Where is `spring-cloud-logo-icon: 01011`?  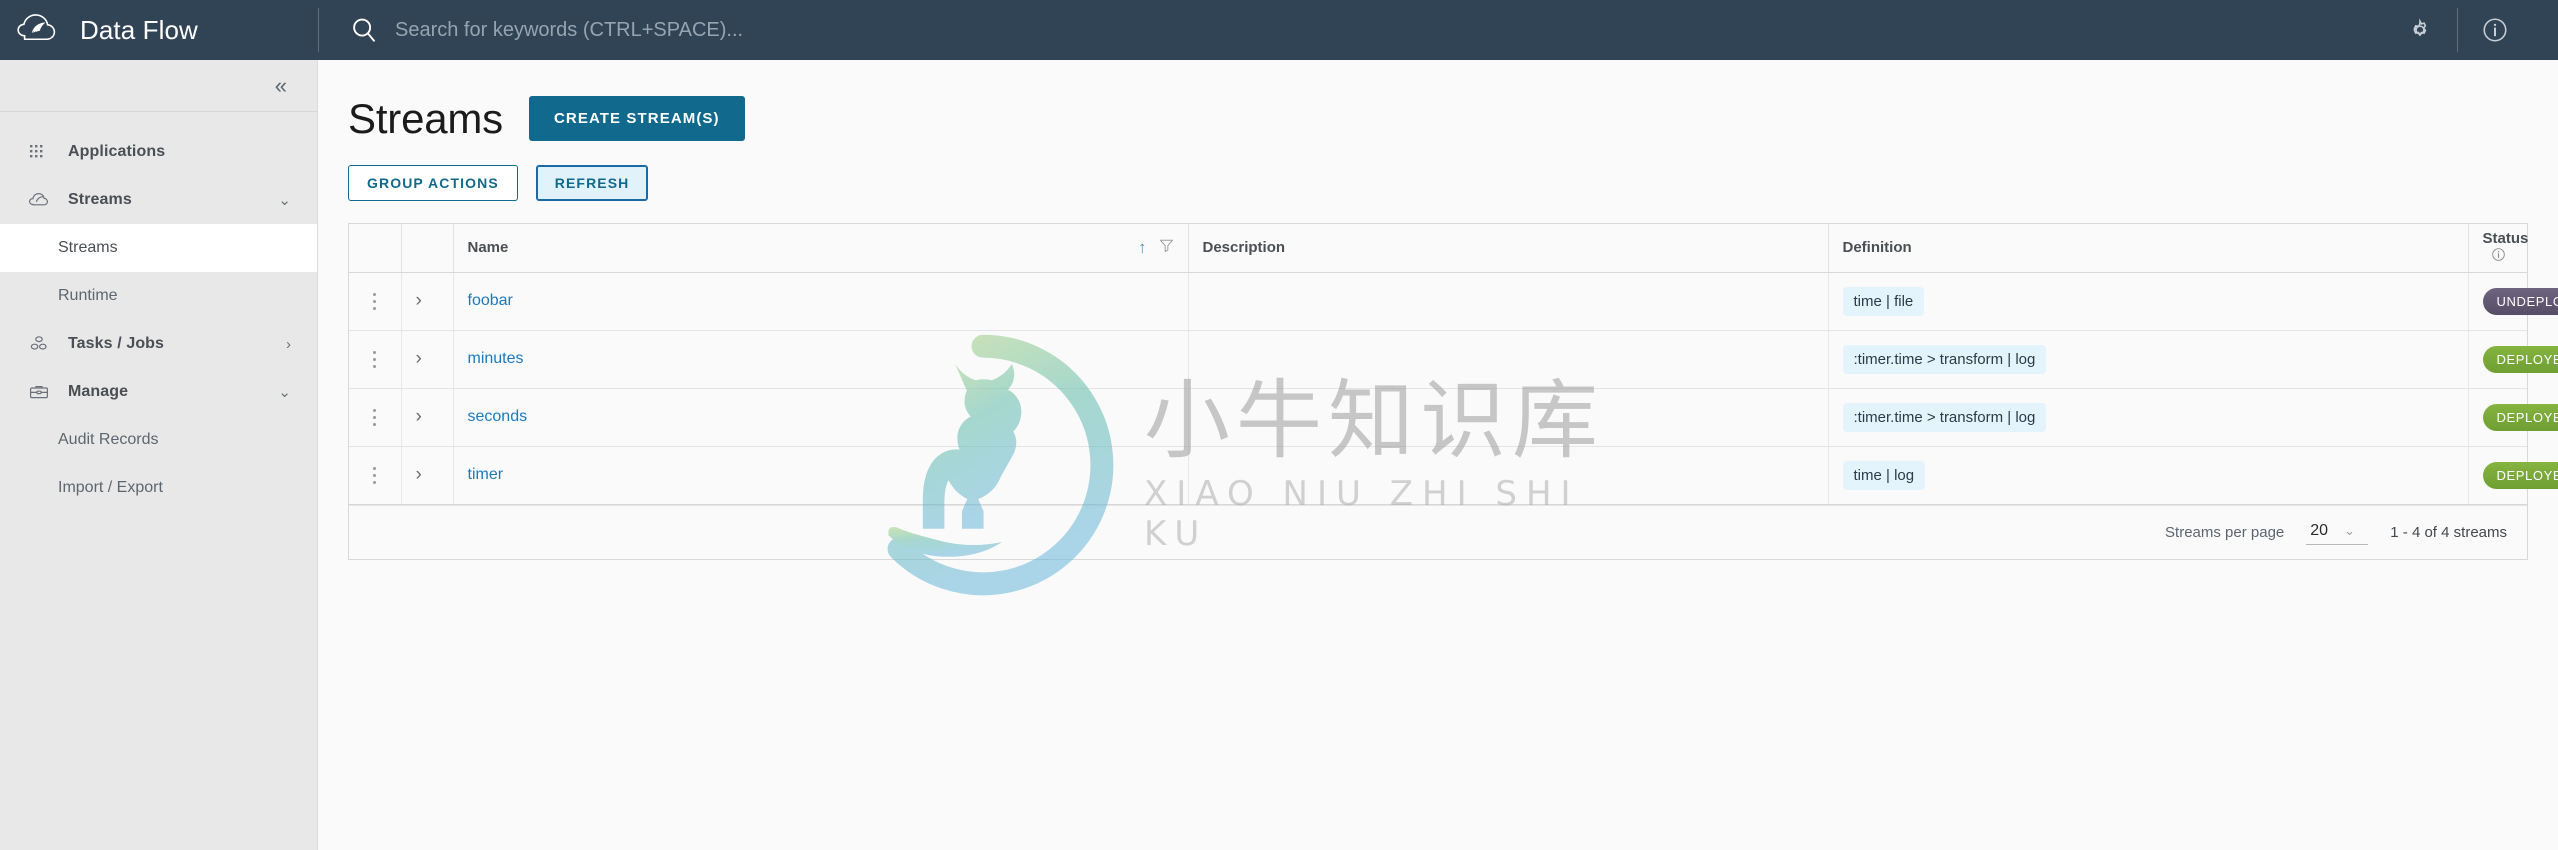 spring-cloud-logo-icon: 01011 is located at coordinates (36, 27).